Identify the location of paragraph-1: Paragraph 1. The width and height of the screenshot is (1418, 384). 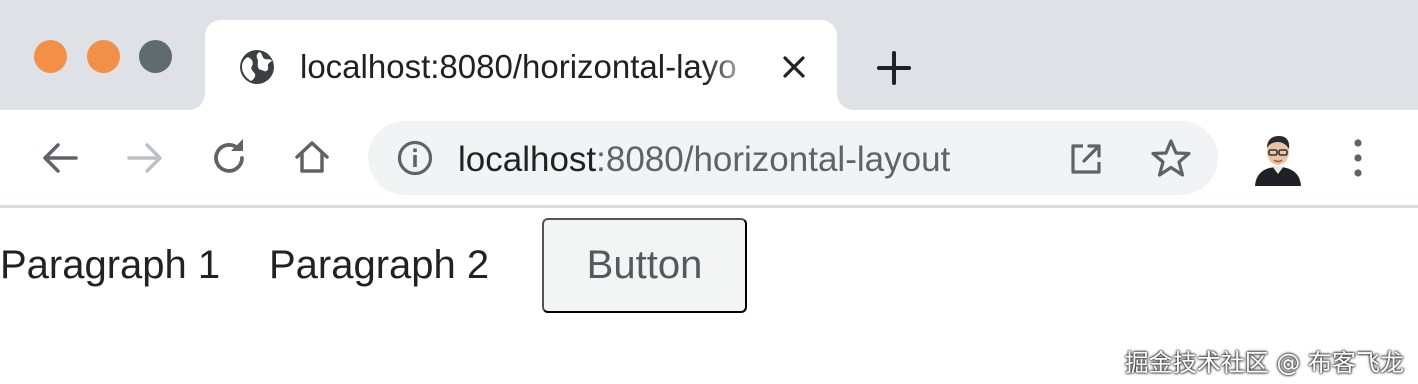
(110, 265).